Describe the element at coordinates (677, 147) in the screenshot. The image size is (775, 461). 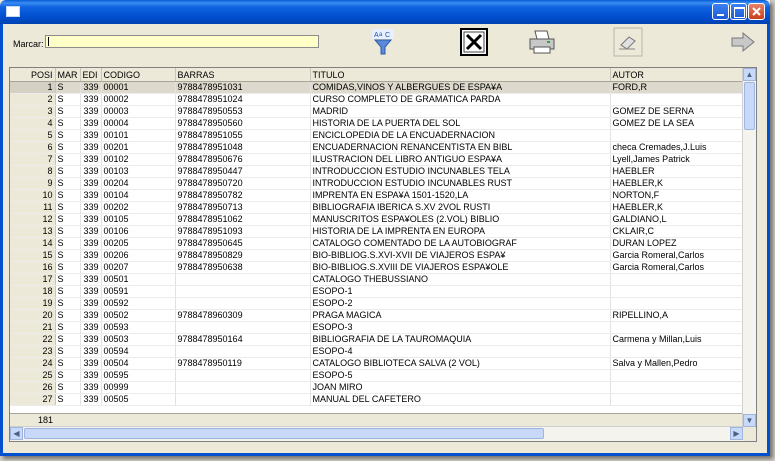
I see `cell-autor: checa Cremades,J.Luis` at that location.